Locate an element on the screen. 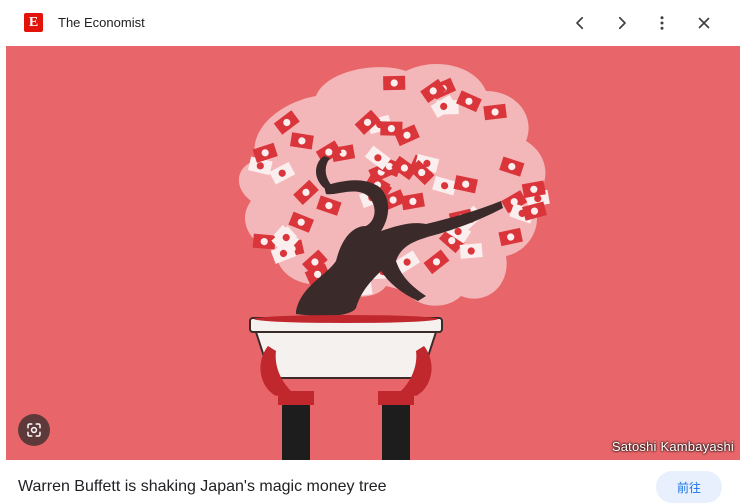 The height and width of the screenshot is (504, 740). lens-search-button is located at coordinates (34, 430).